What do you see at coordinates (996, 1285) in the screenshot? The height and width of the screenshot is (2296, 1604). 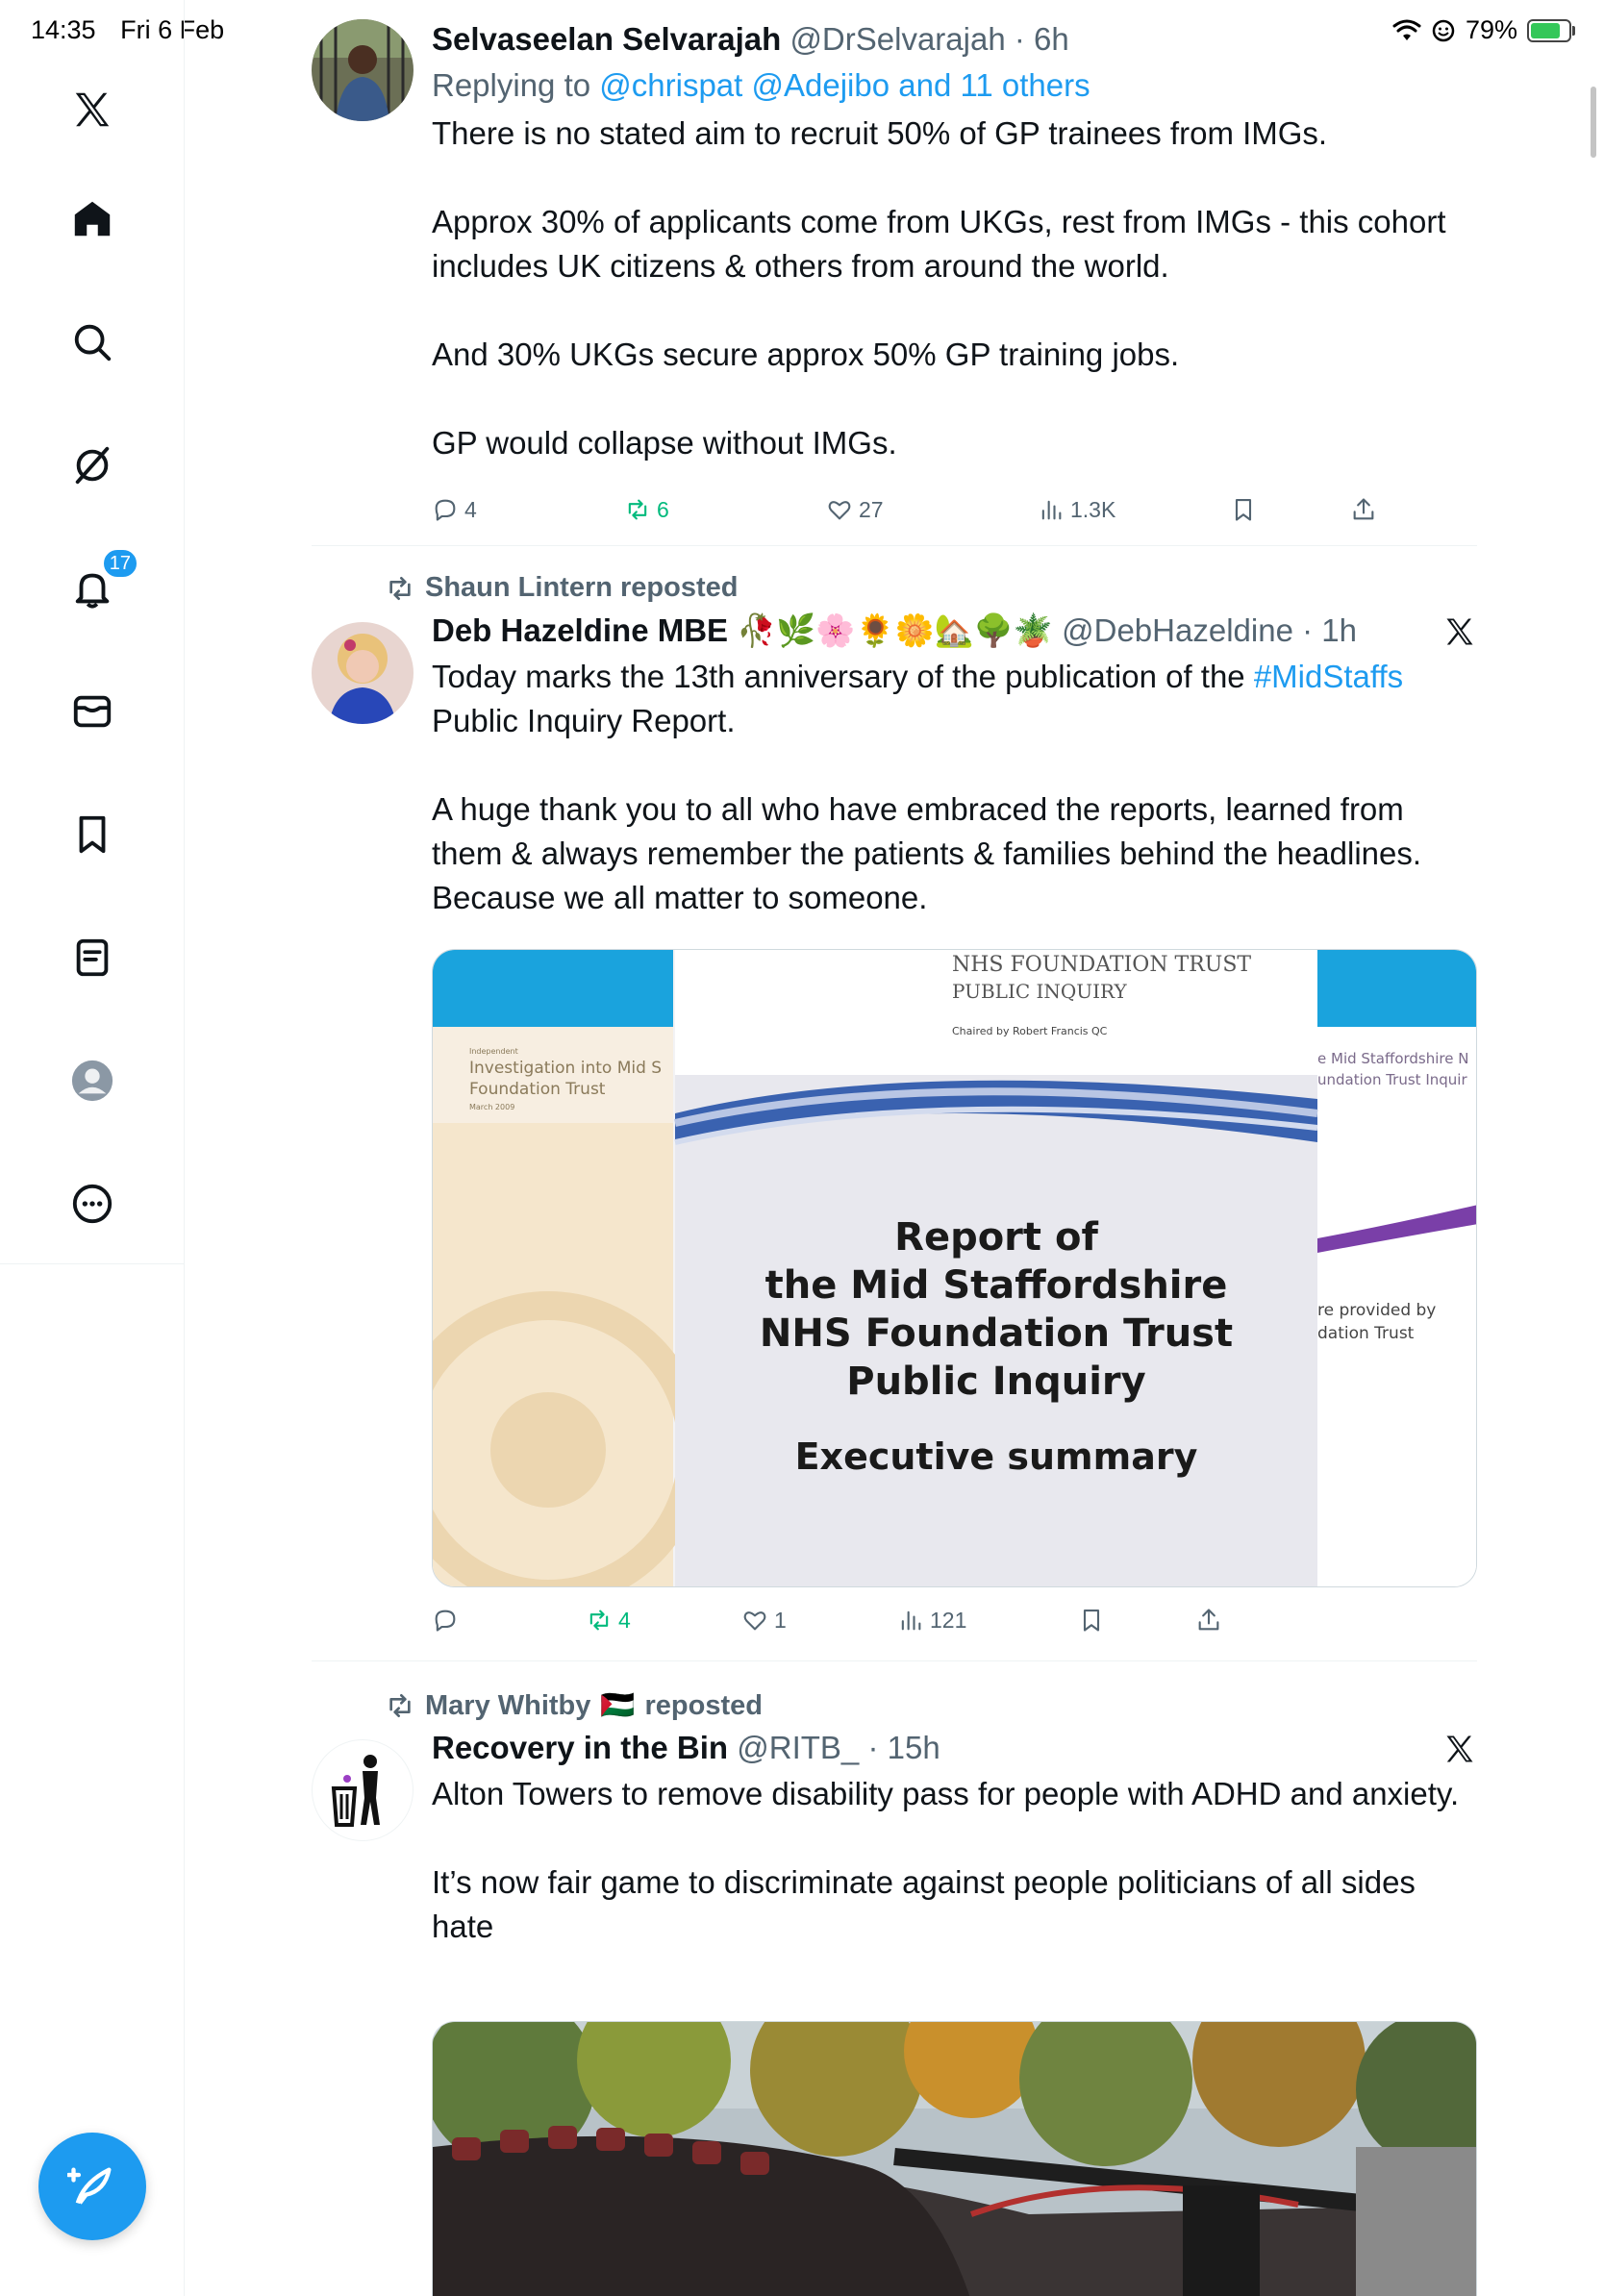 I see `cover-title-line-2: the Mid Staffordshire` at bounding box center [996, 1285].